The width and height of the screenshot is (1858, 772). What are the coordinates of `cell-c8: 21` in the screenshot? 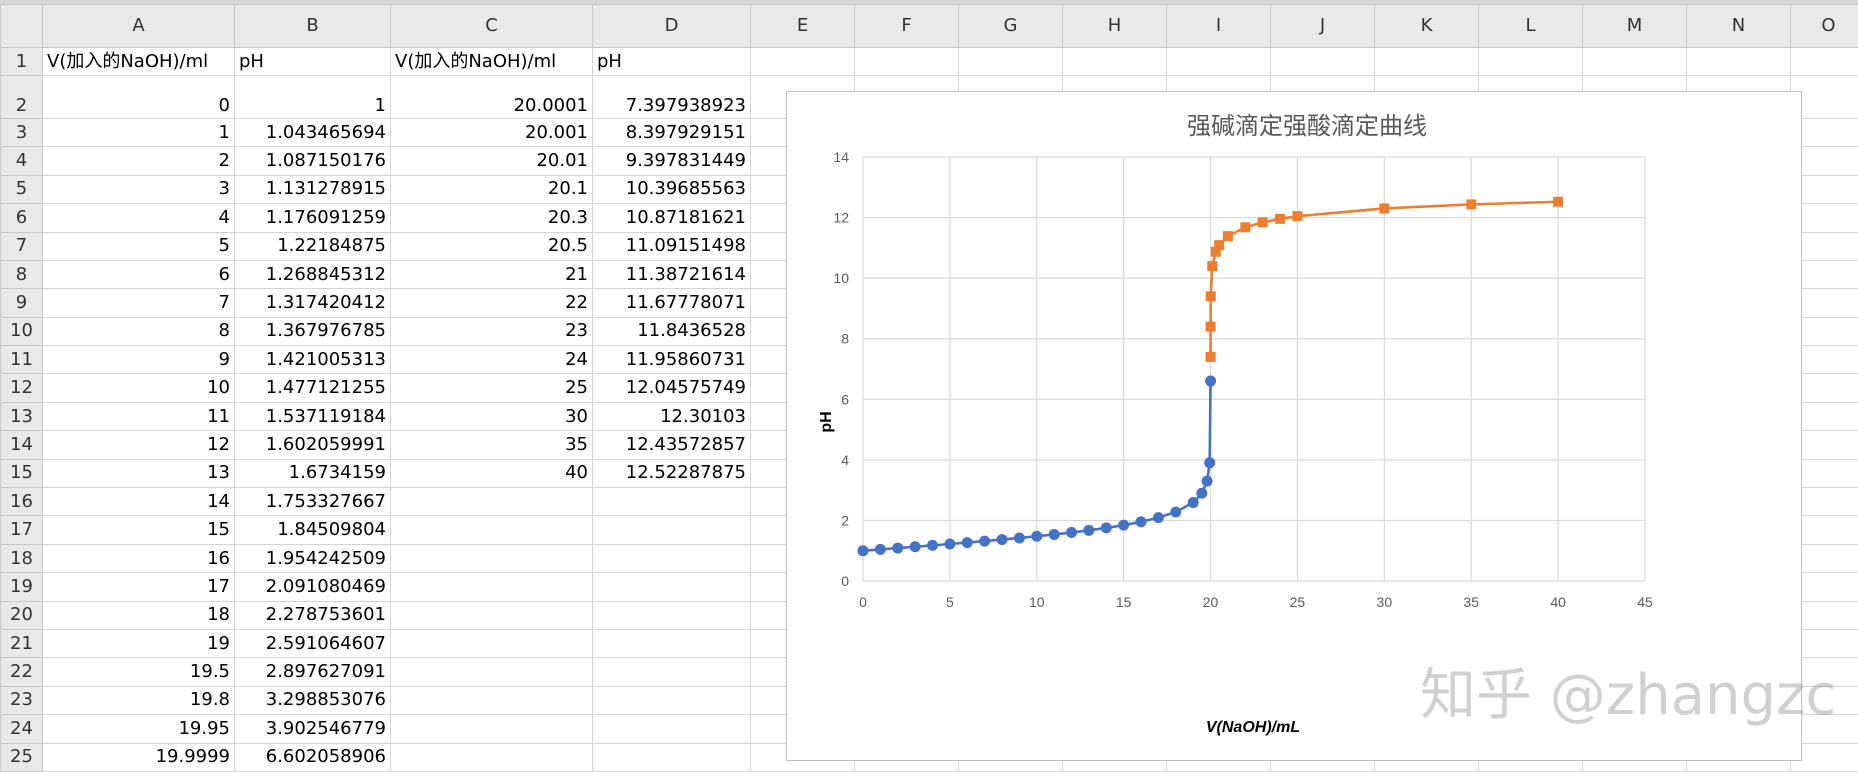 It's located at (491, 274).